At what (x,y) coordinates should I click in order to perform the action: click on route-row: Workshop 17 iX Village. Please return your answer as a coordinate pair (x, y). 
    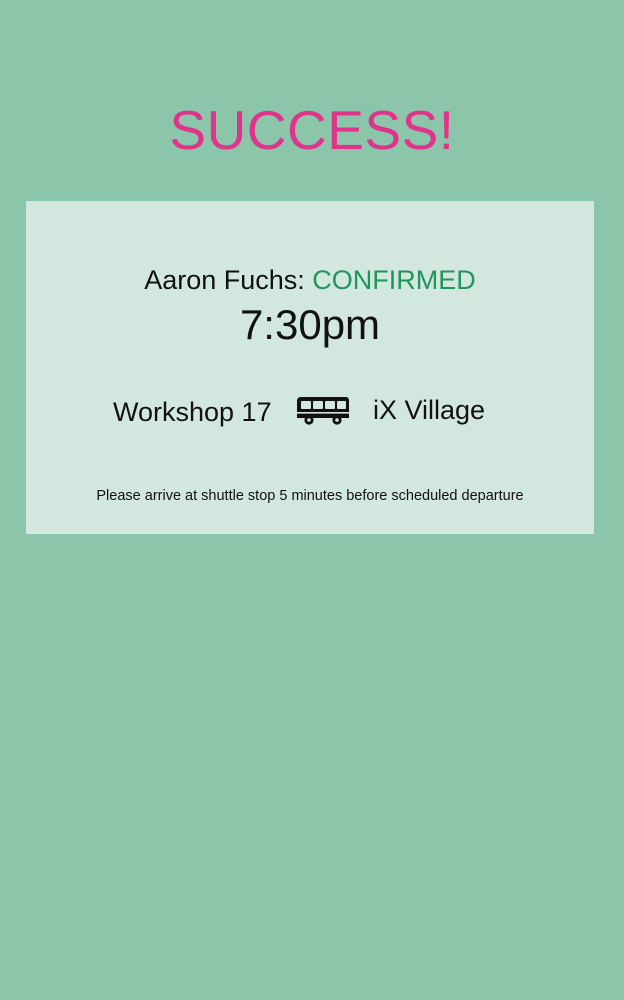
    Looking at the image, I should click on (310, 411).